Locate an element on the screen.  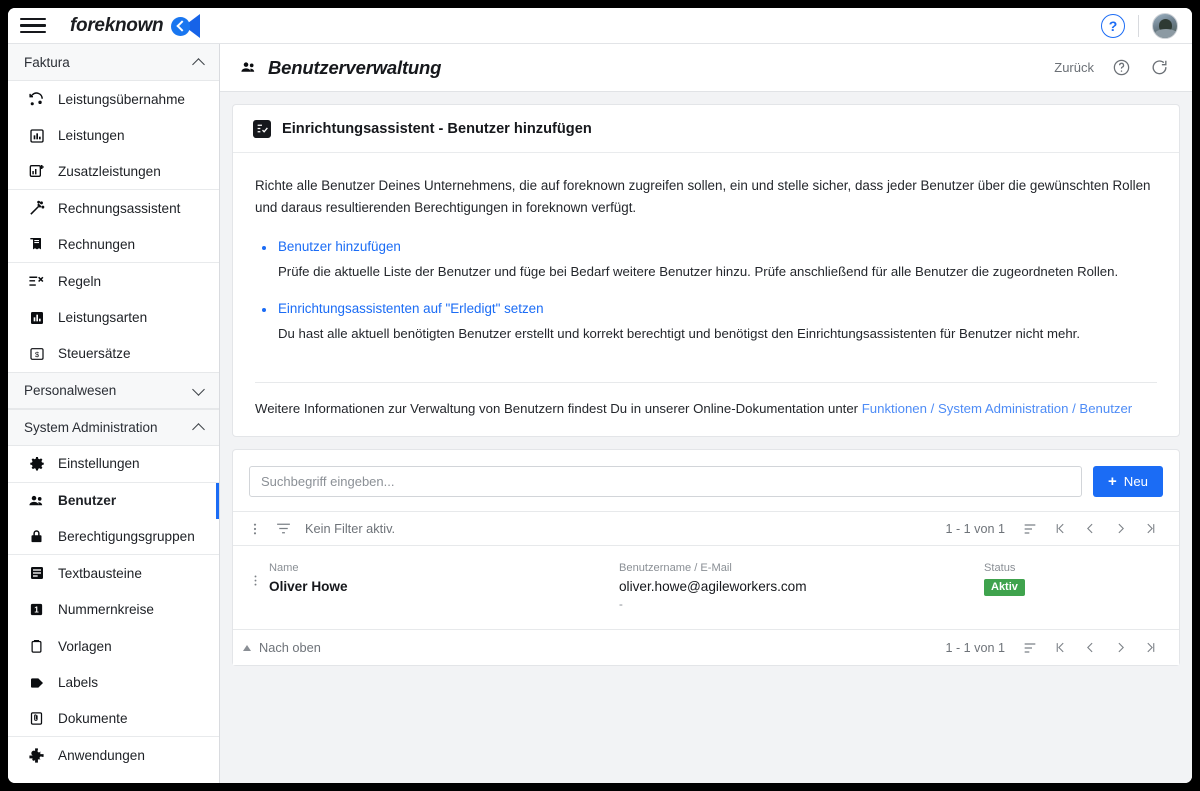
text-block-icon is located at coordinates (36, 573).